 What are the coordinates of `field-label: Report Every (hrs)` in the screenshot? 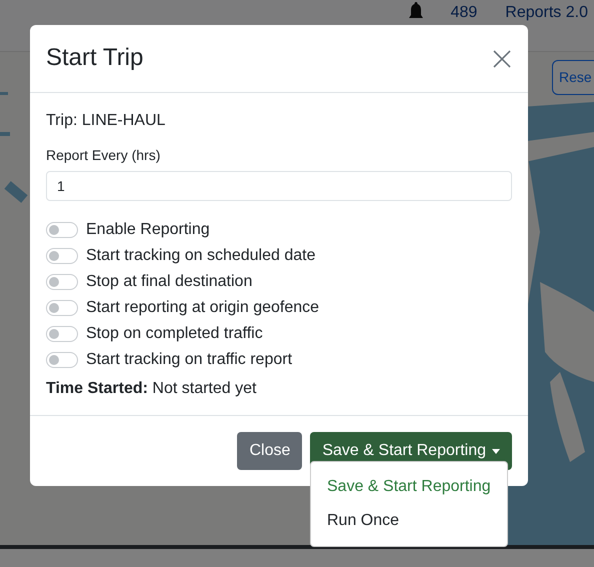 It's located at (104, 155).